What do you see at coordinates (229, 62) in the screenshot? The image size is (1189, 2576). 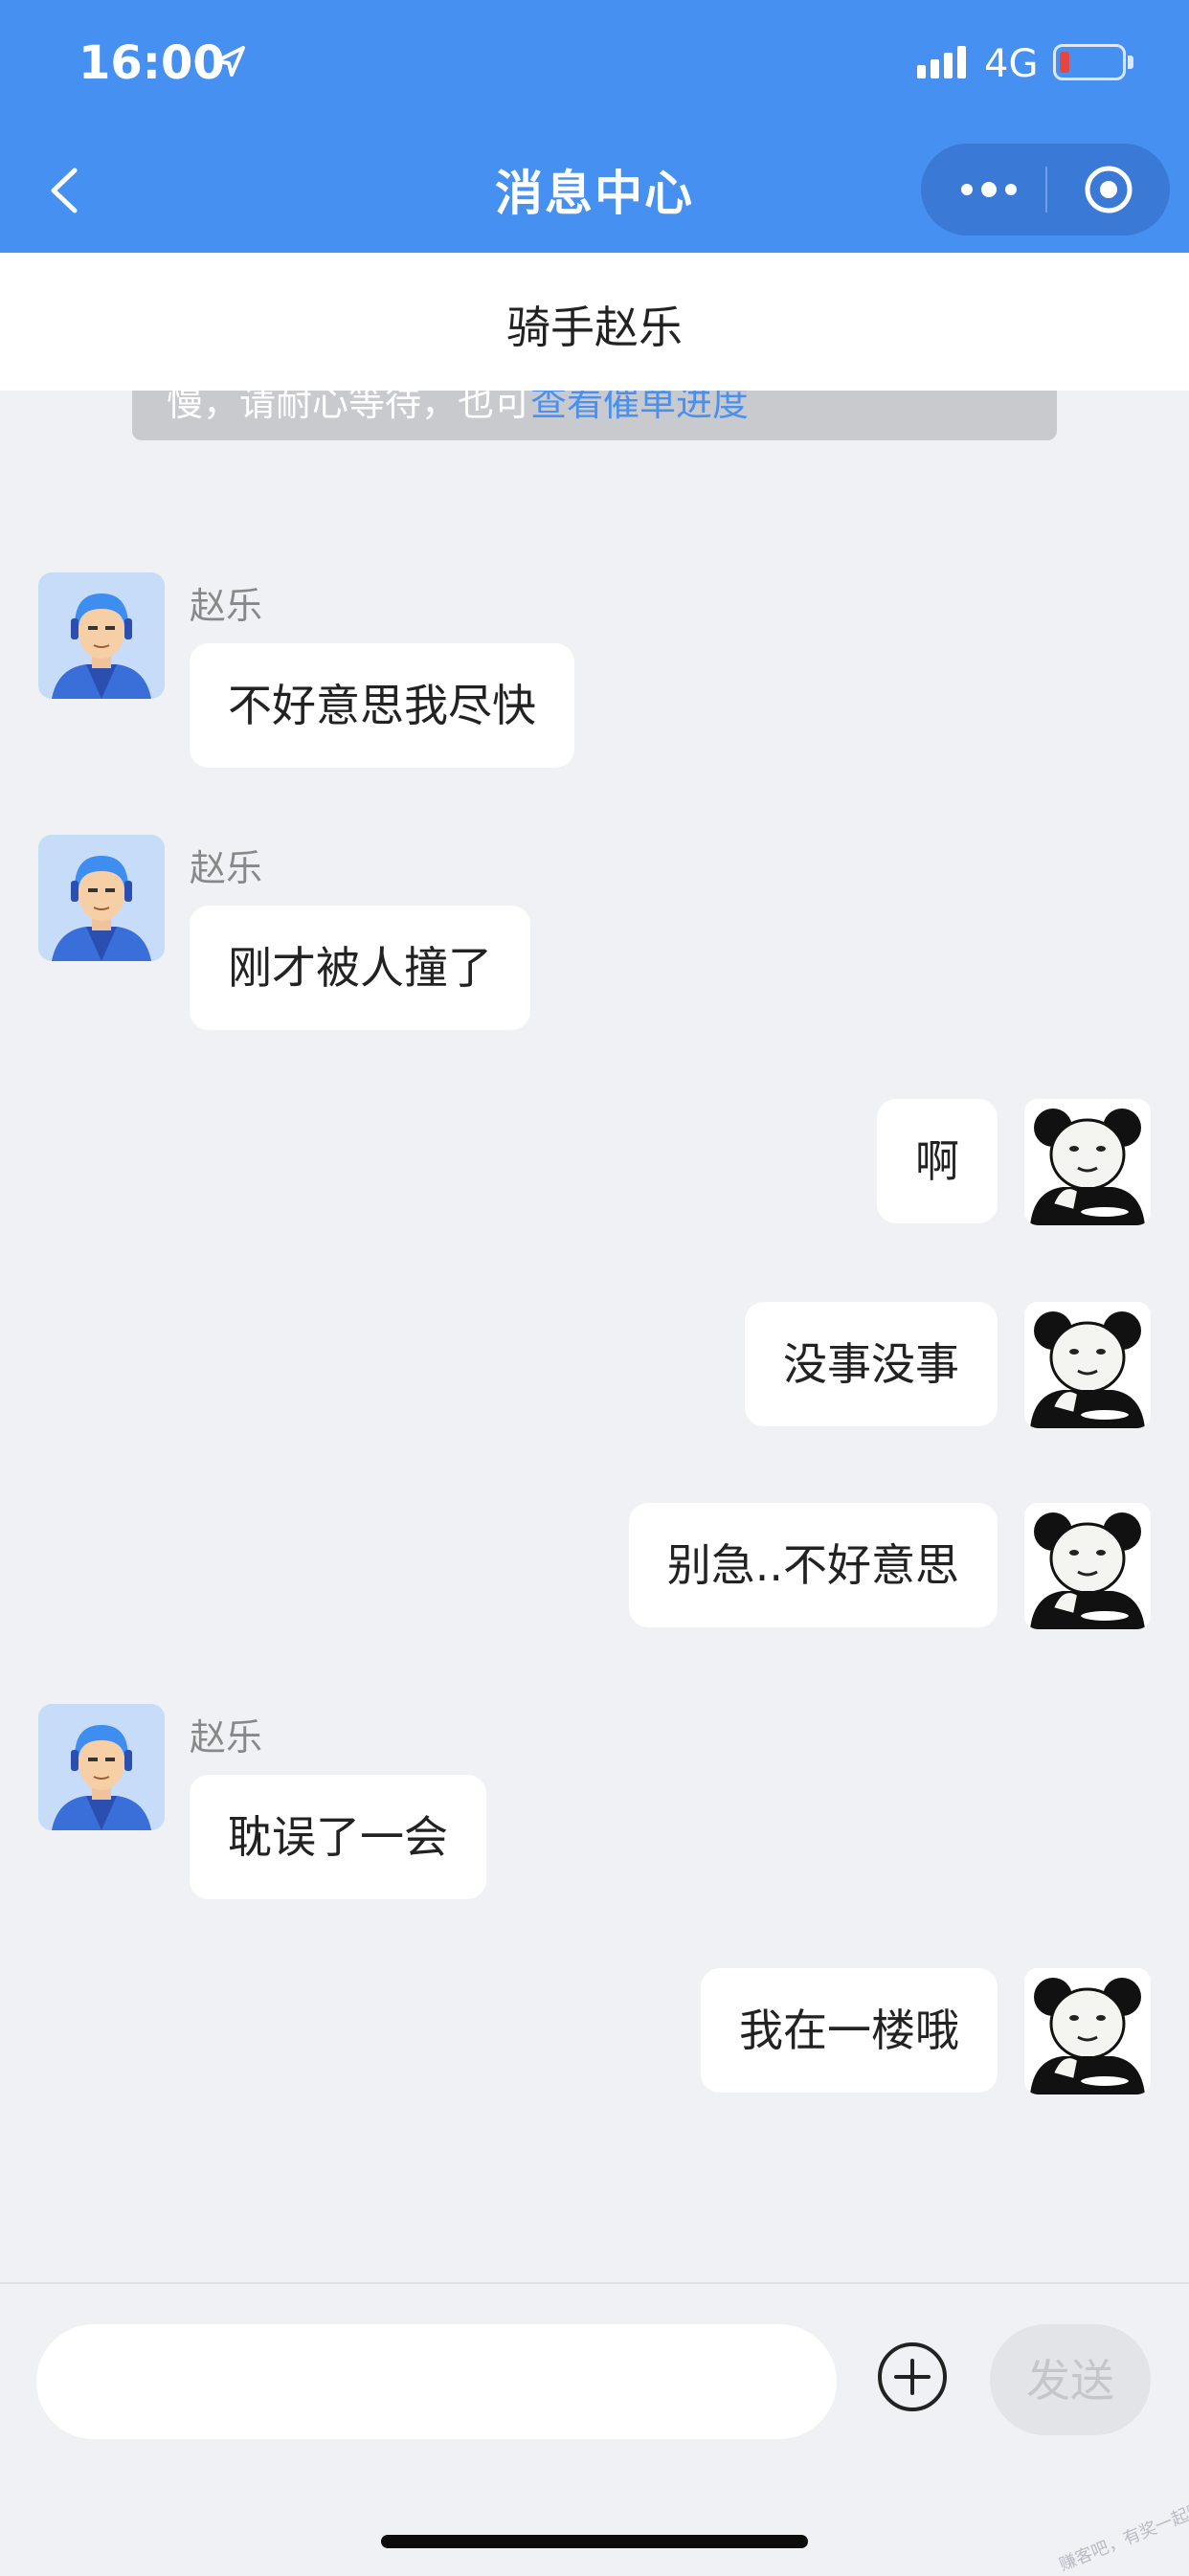 I see `location-arrow-icon` at bounding box center [229, 62].